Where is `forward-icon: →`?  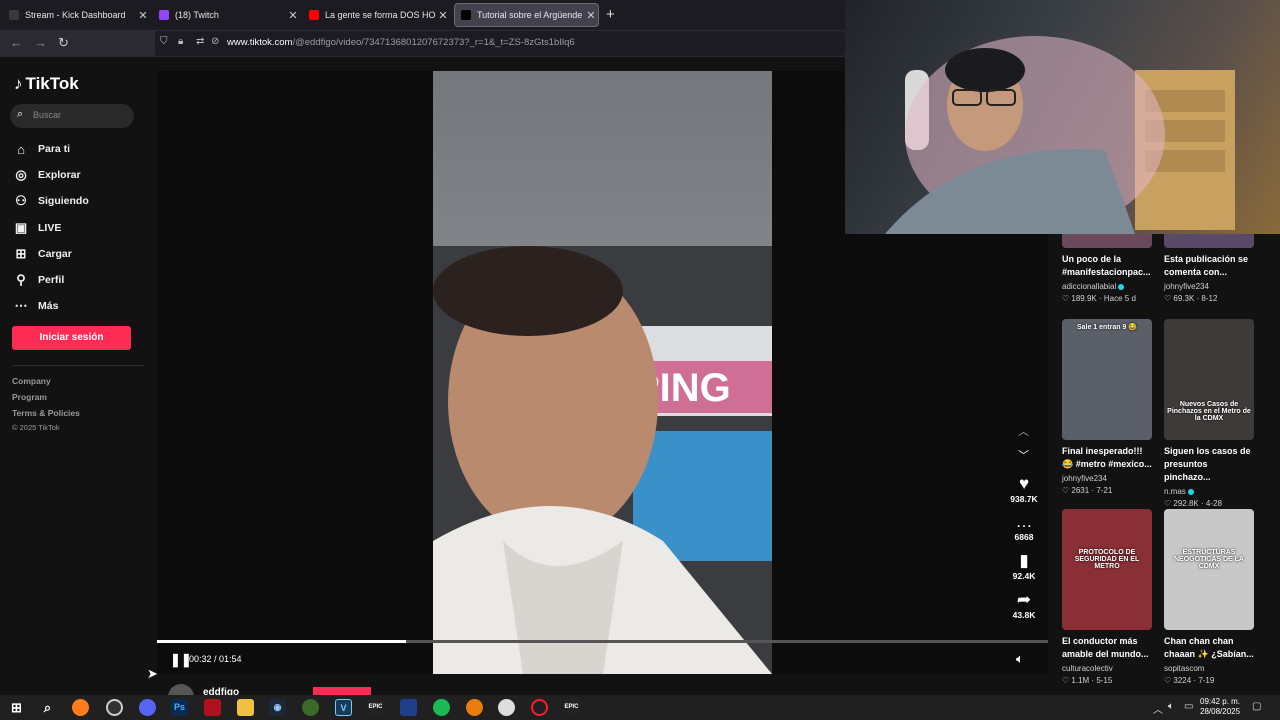 forward-icon: → is located at coordinates (40, 42).